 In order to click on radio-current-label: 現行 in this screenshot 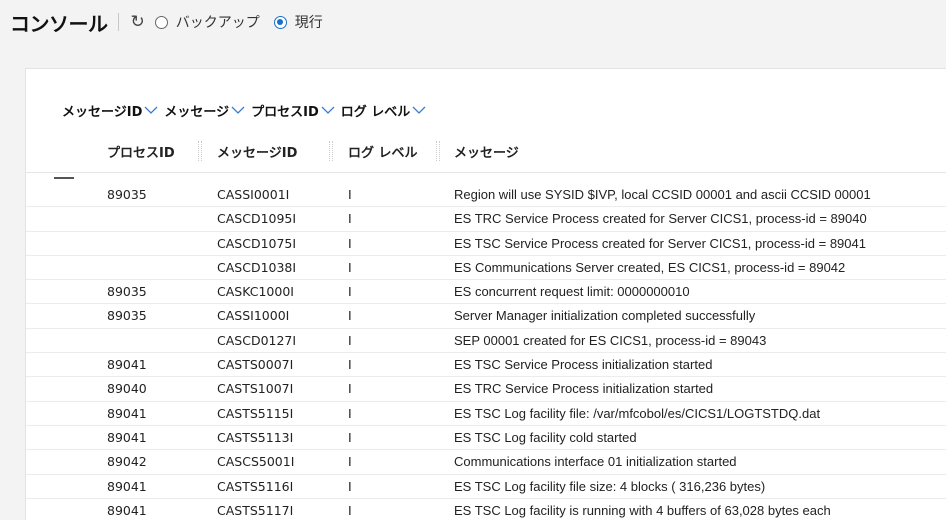, I will do `click(308, 23)`.